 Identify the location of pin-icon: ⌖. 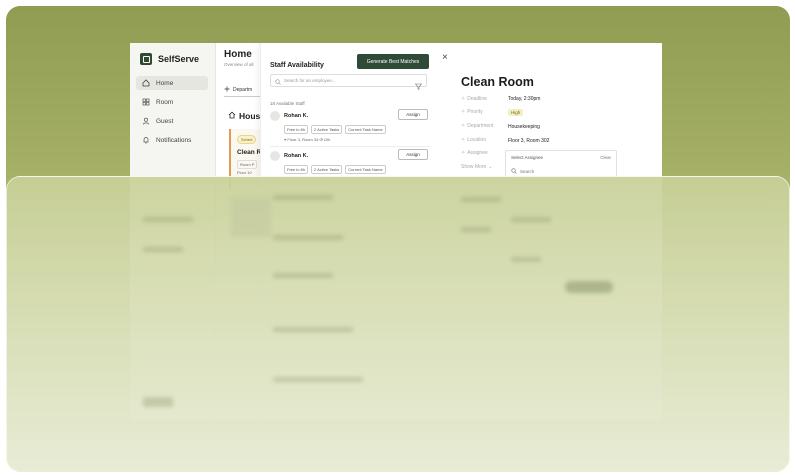
(285, 139).